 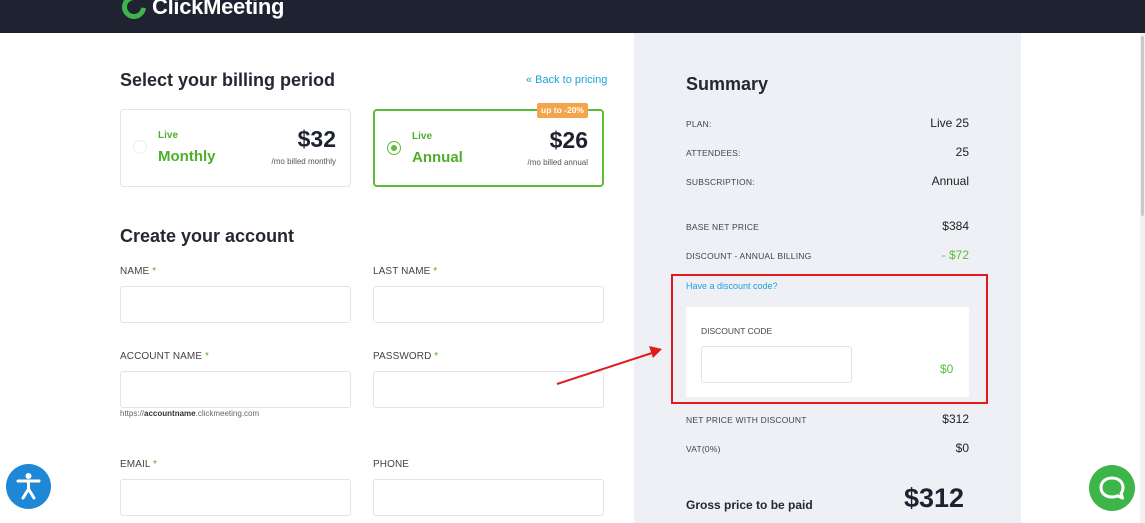 What do you see at coordinates (609, 365) in the screenshot?
I see `annotation-arrow` at bounding box center [609, 365].